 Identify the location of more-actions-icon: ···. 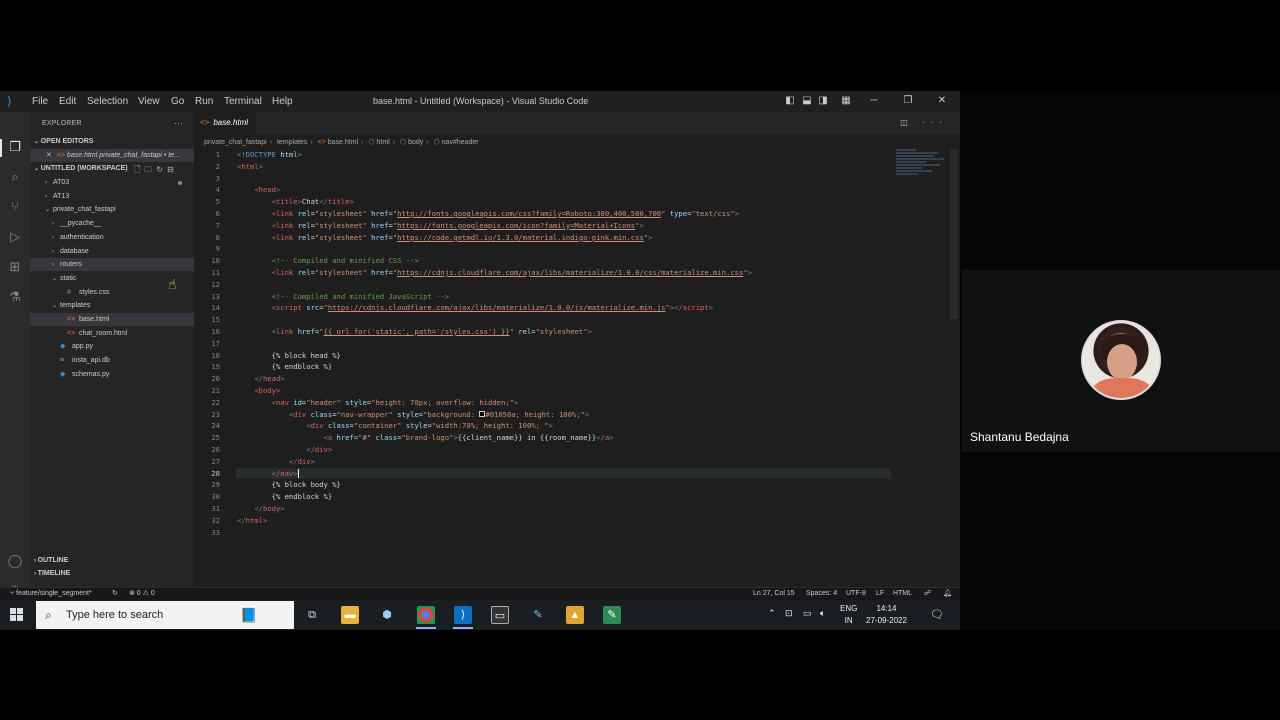
(178, 123).